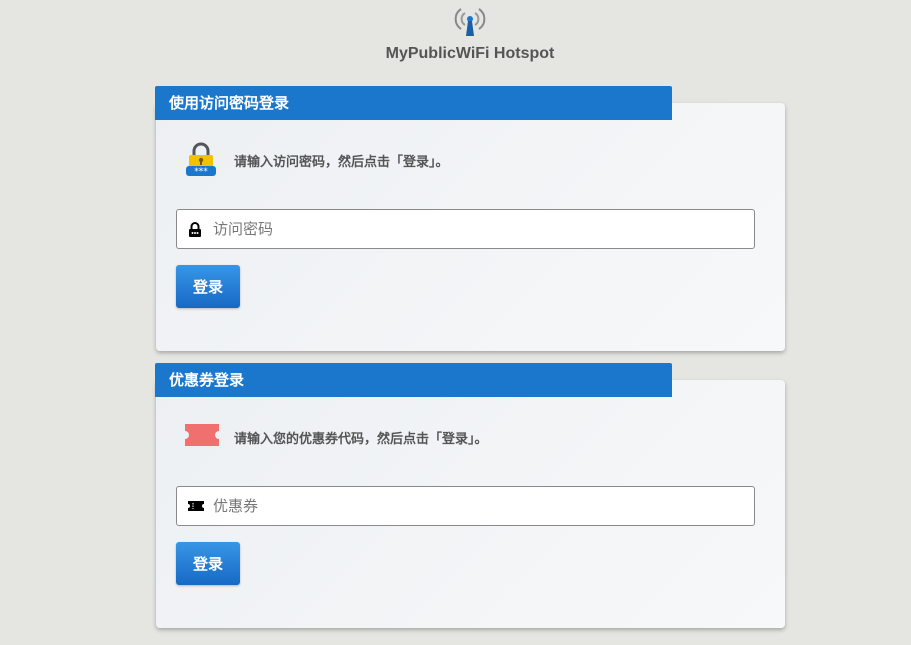  What do you see at coordinates (195, 229) in the screenshot?
I see `lock-icon` at bounding box center [195, 229].